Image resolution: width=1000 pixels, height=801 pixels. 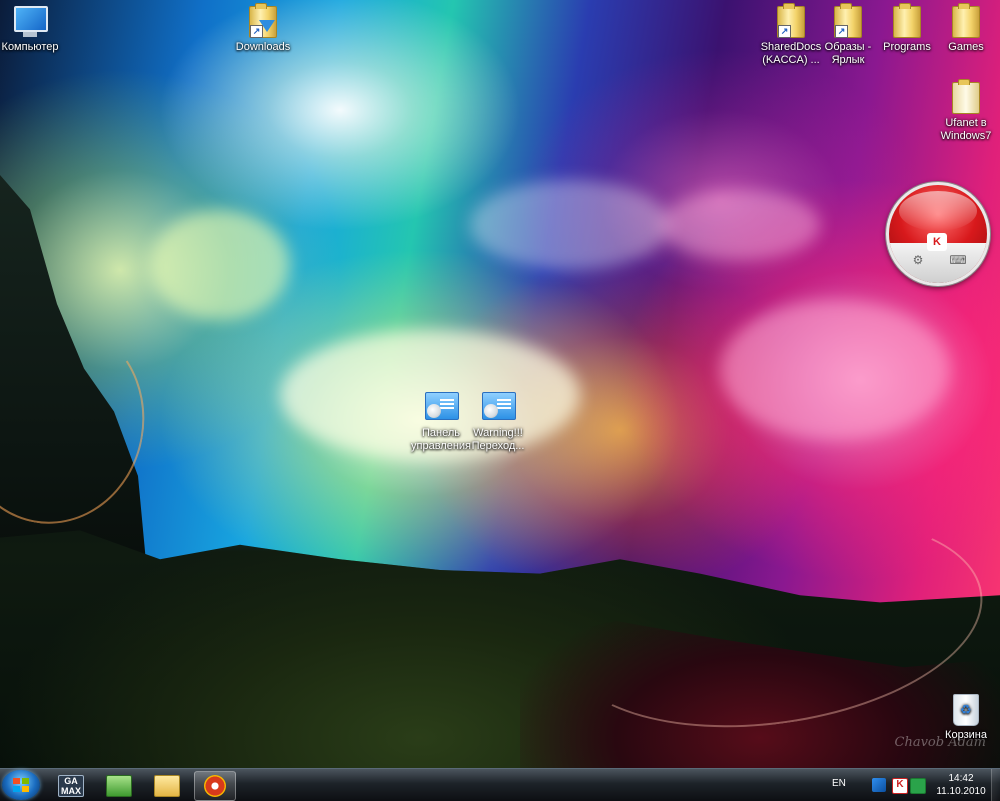 I want to click on desktop-icon-recycle-bin: ♻ Корзина, so click(x=964, y=715).